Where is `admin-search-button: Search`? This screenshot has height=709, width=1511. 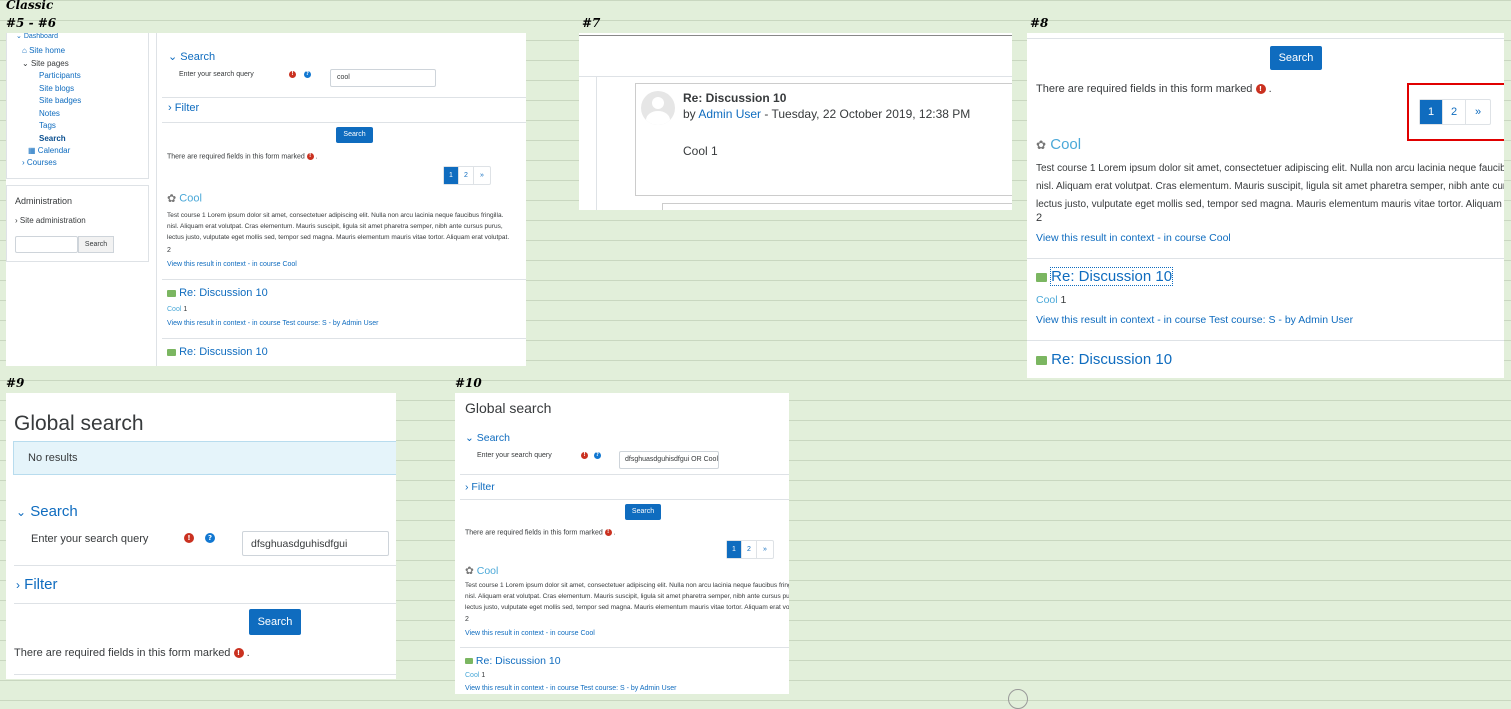 admin-search-button: Search is located at coordinates (96, 244).